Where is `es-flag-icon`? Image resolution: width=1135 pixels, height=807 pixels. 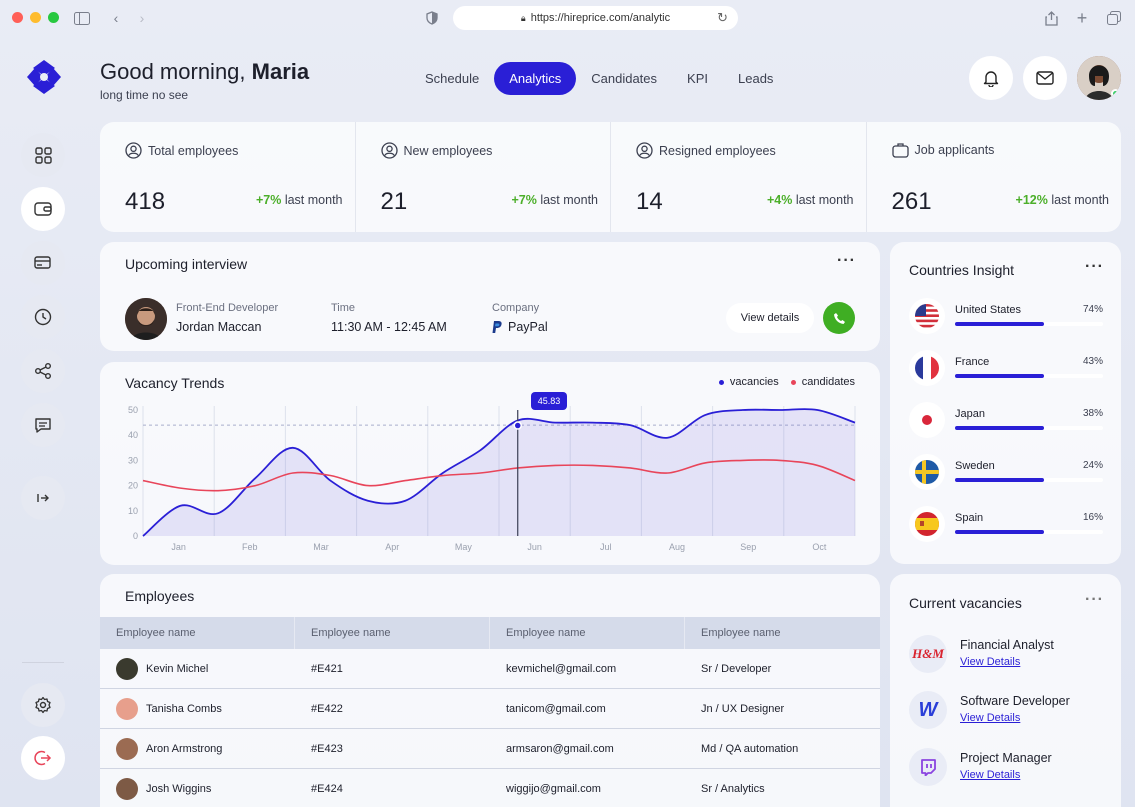
es-flag-icon is located at coordinates (927, 524).